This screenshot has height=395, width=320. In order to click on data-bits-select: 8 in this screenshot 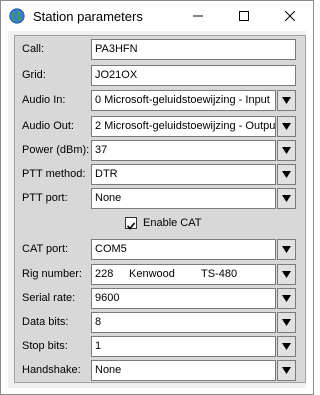, I will do `click(183, 322)`.